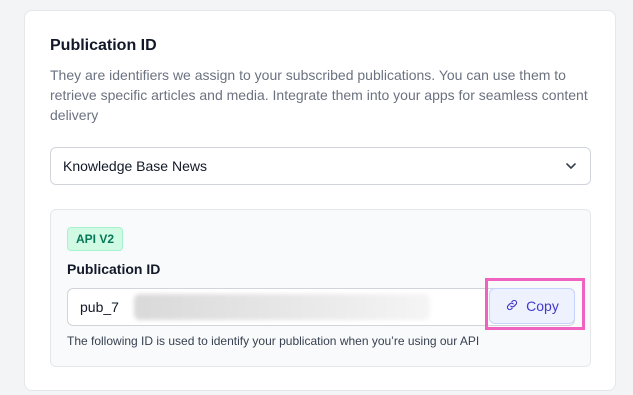 The image size is (633, 395). What do you see at coordinates (114, 269) in the screenshot?
I see `publication-id-label: Publication ID` at bounding box center [114, 269].